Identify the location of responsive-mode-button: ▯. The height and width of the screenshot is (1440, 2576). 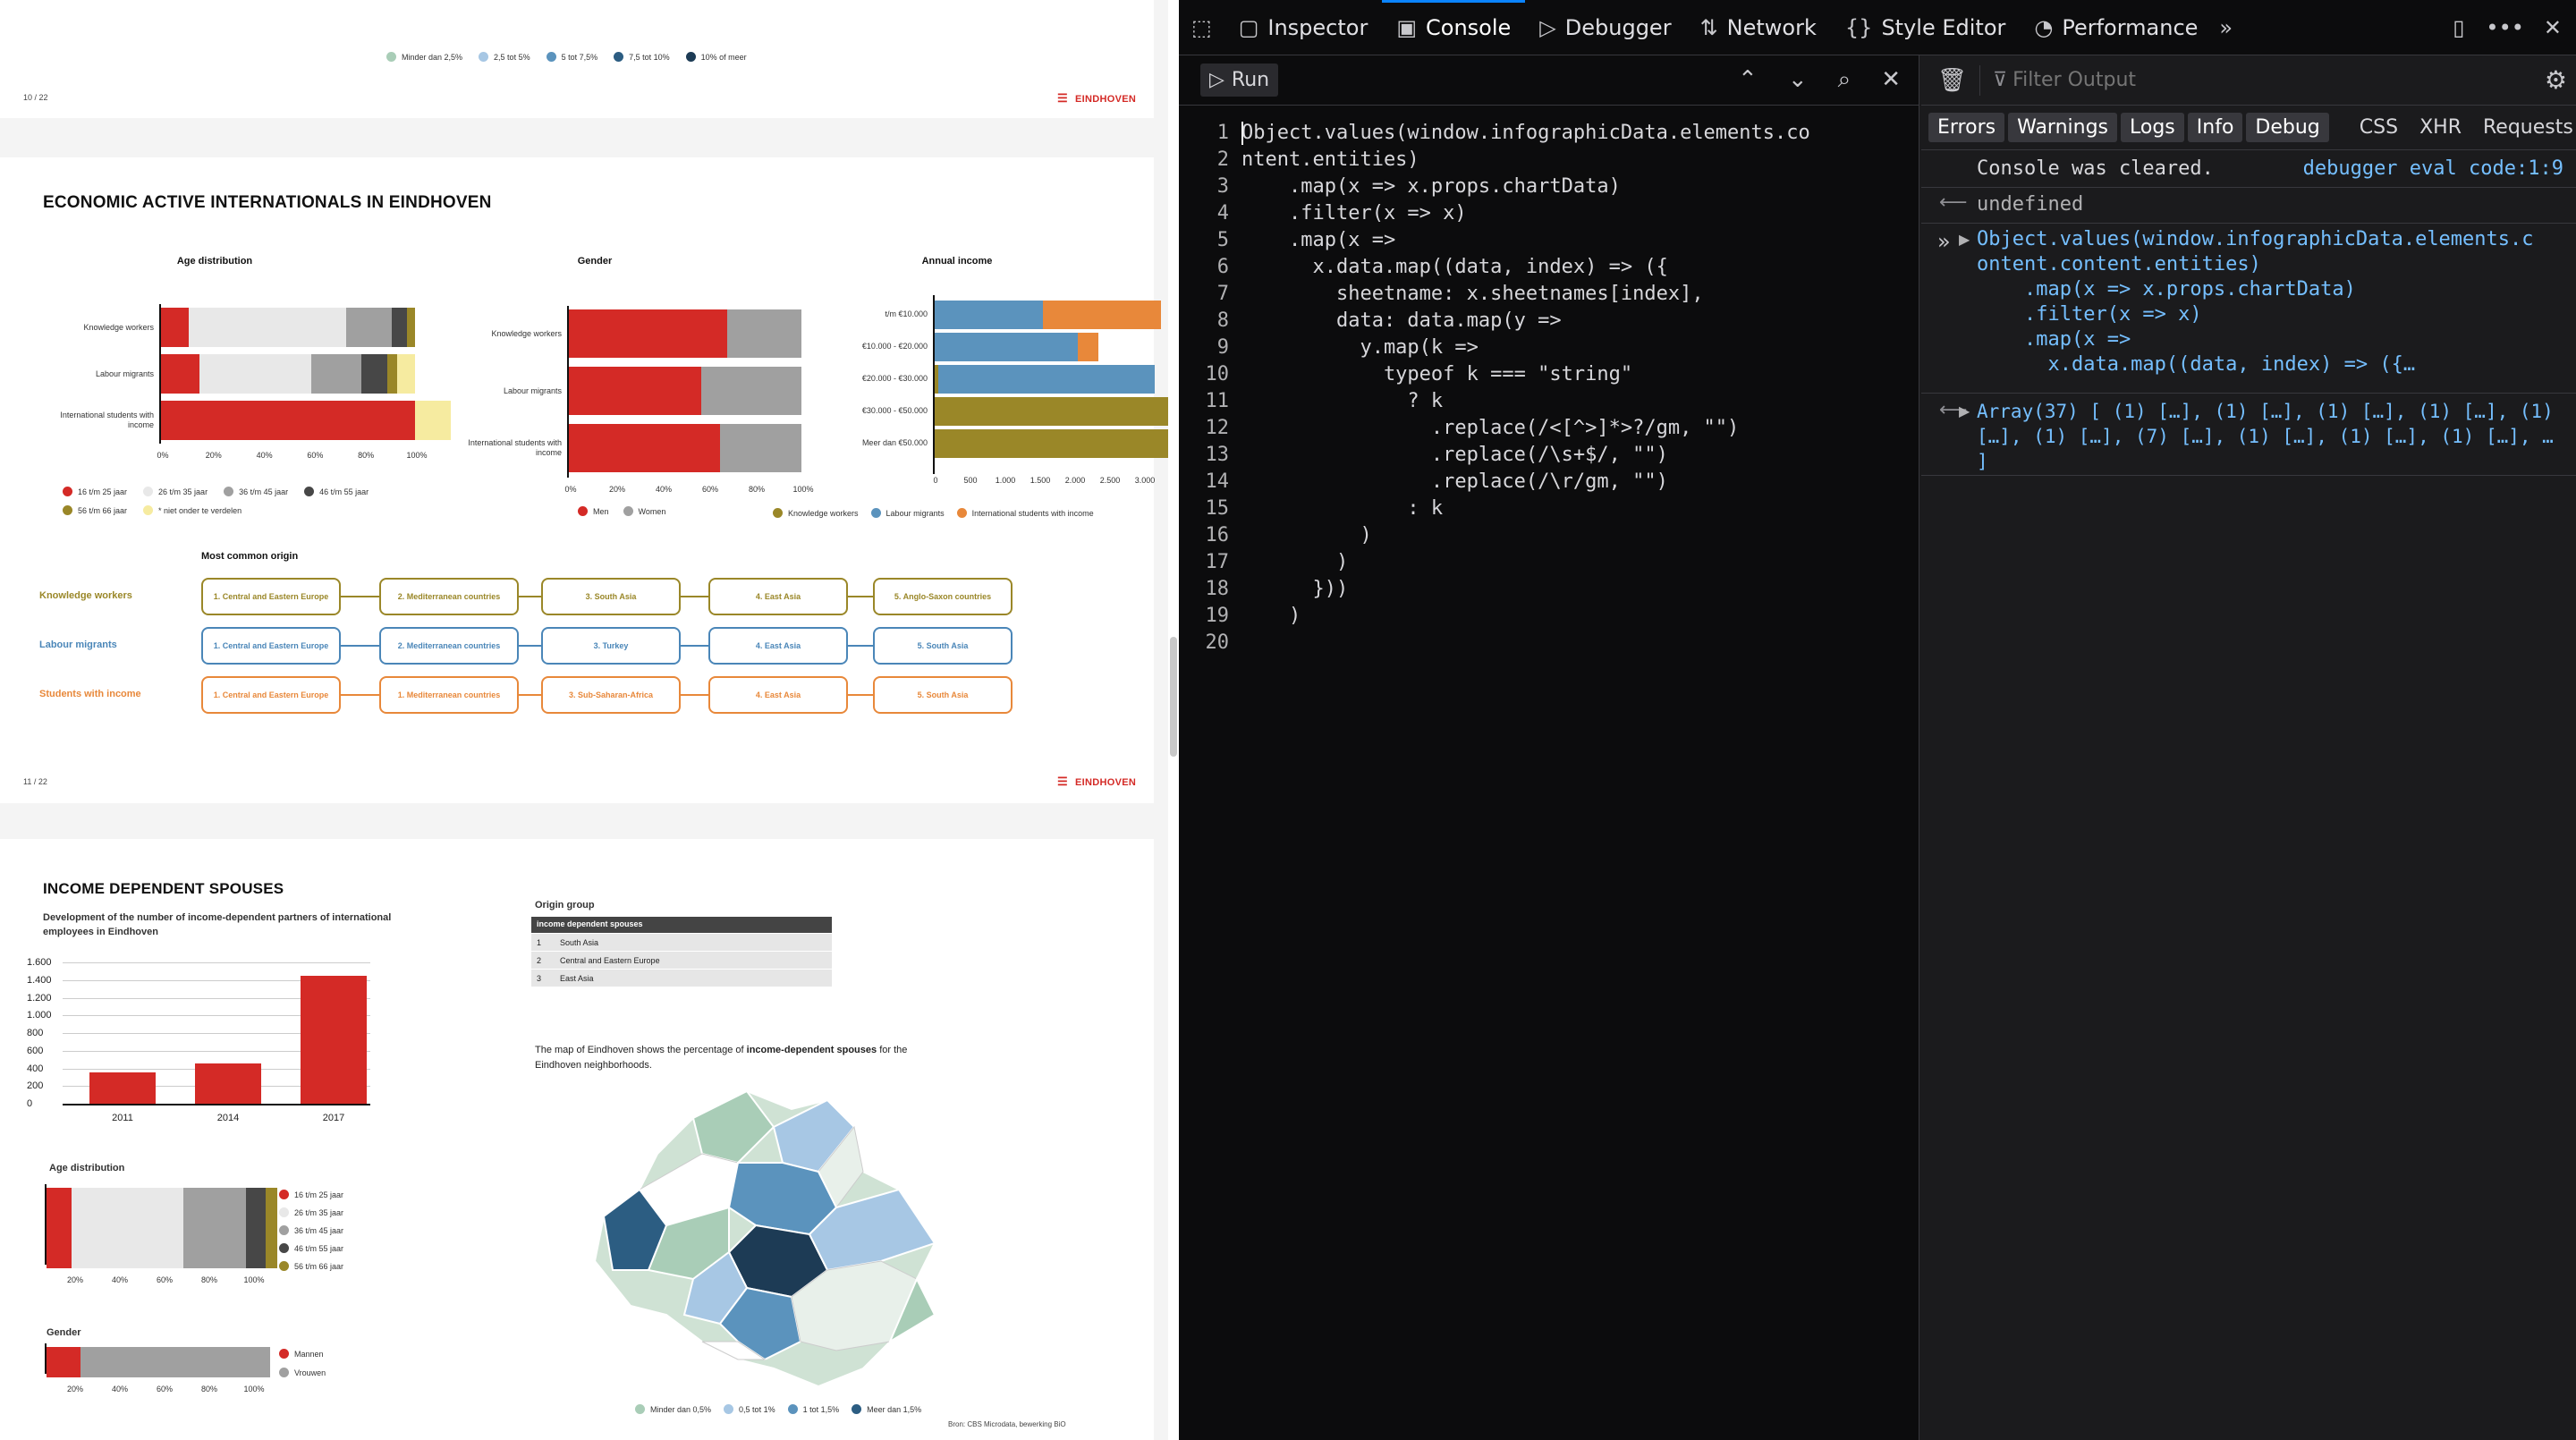
(2458, 27).